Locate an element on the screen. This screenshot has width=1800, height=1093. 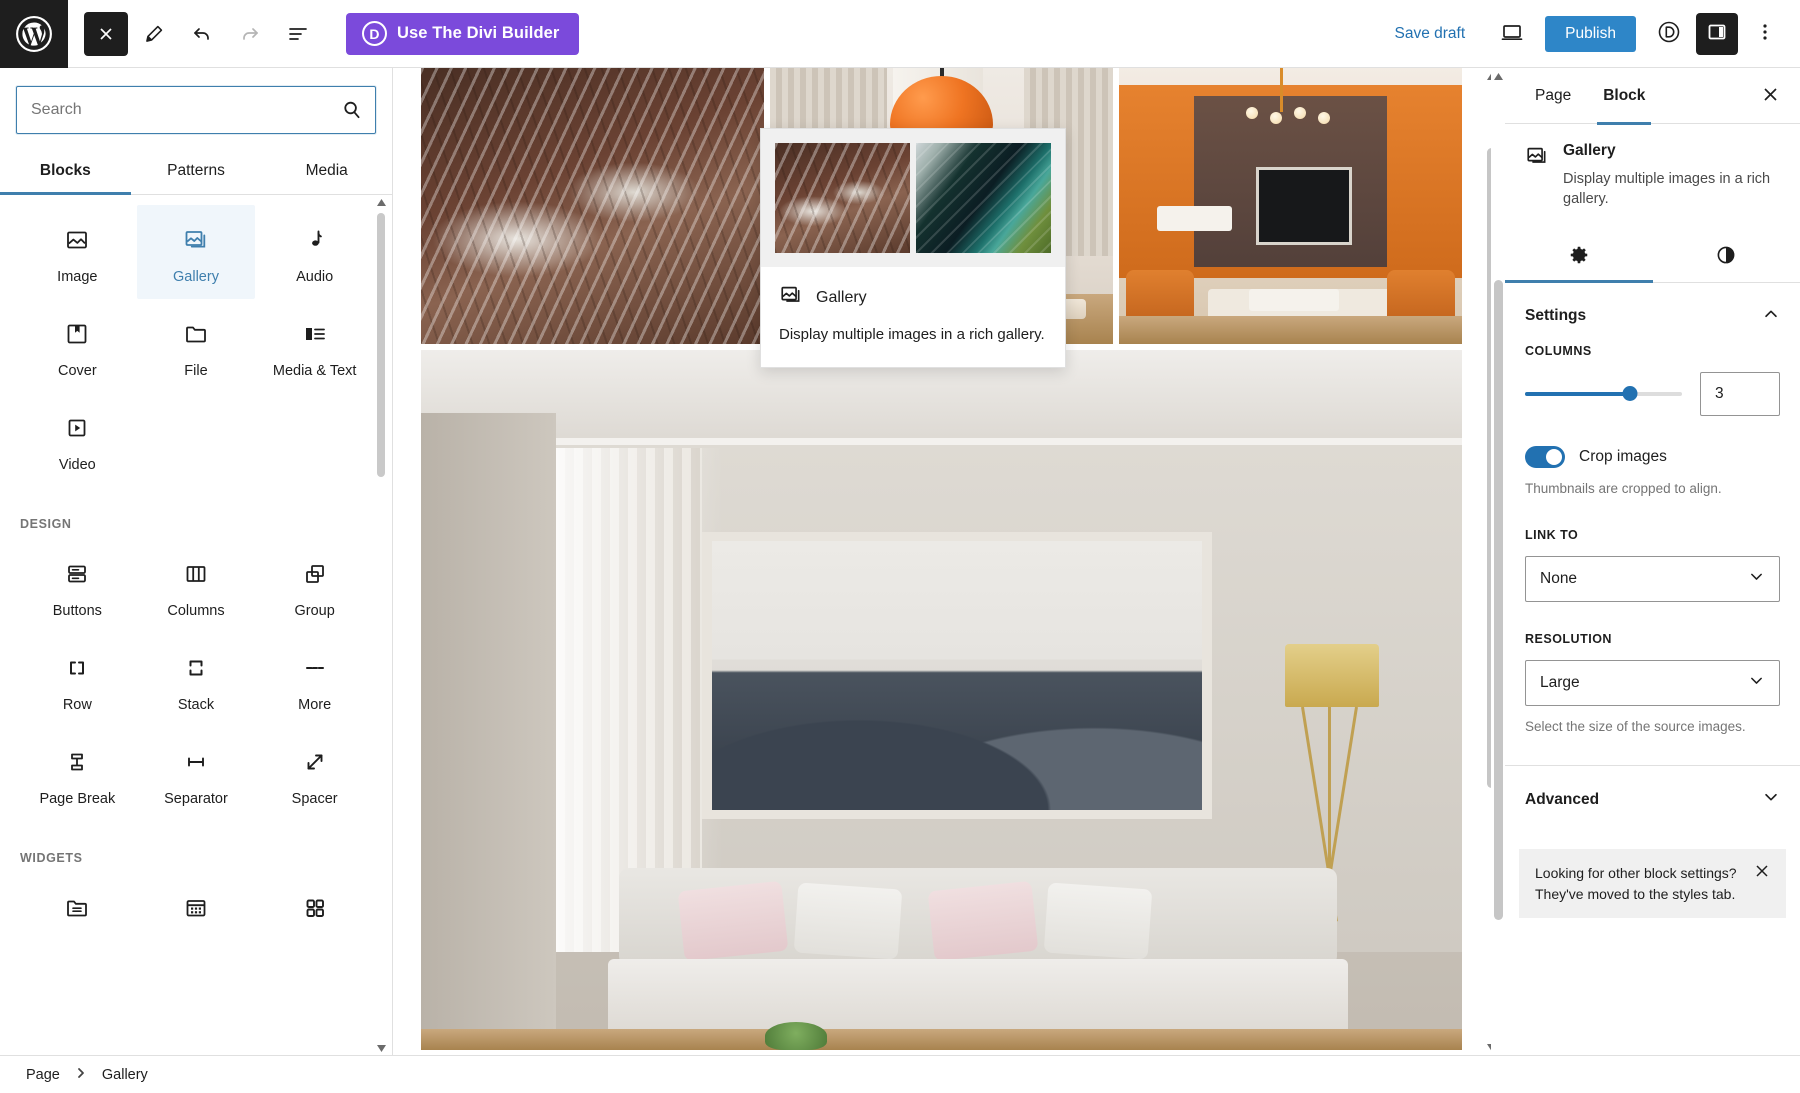
settings-scrollbar-thumb is located at coordinates (1498, 600).